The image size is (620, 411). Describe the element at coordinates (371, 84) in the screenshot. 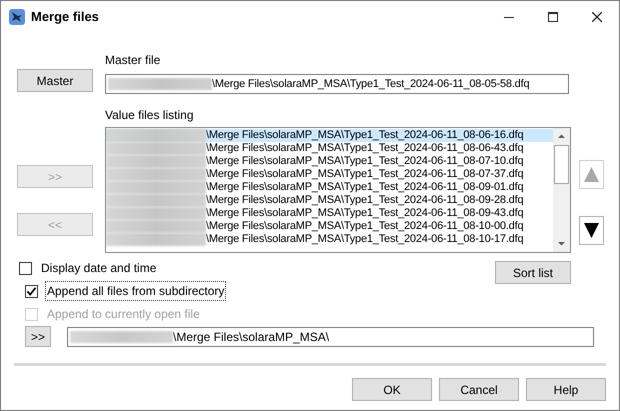

I see `field-value: \Merge Files\solaraMP_MSA\Type1_Test_2024-06-11_08-05-58.dfq` at that location.